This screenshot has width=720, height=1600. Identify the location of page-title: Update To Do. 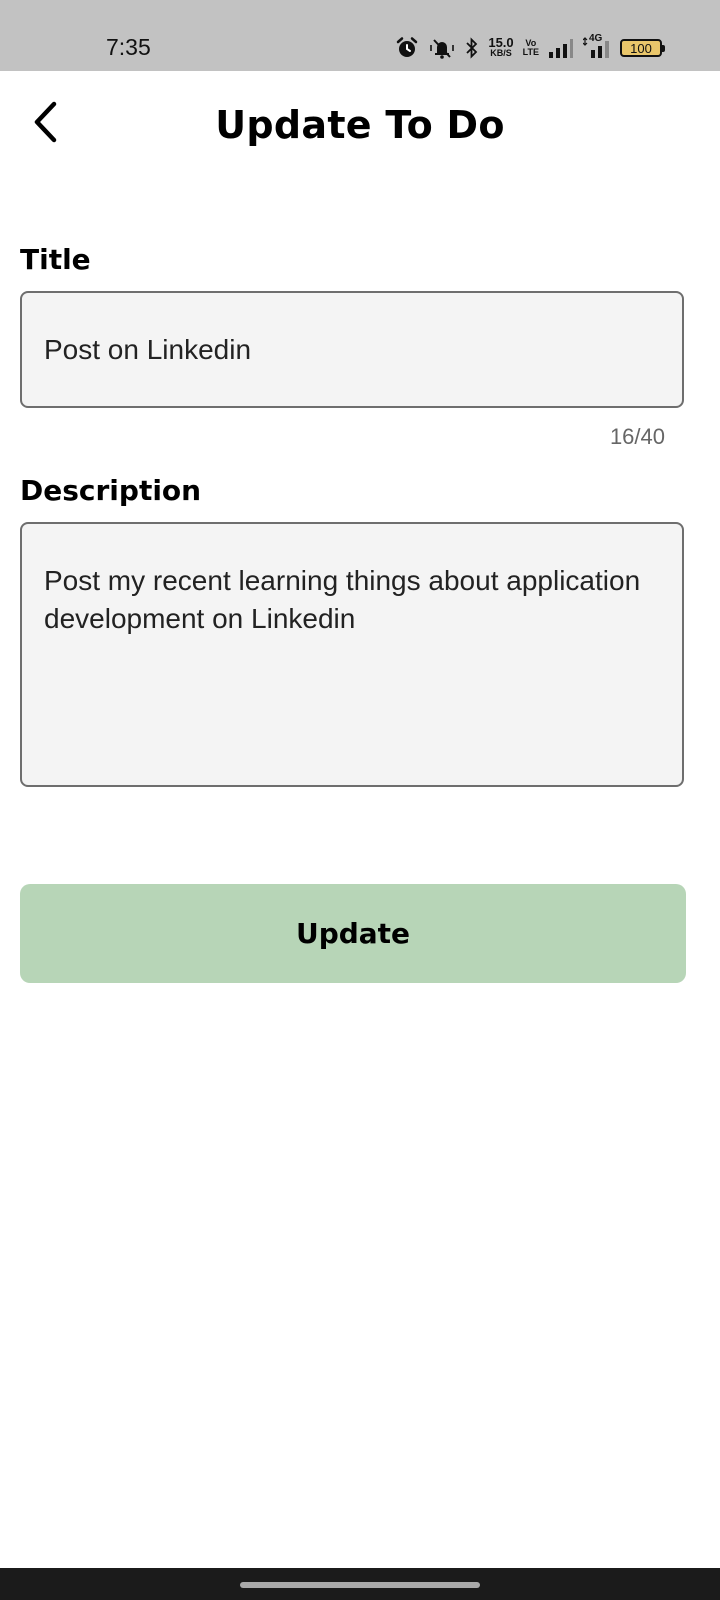
(360, 125).